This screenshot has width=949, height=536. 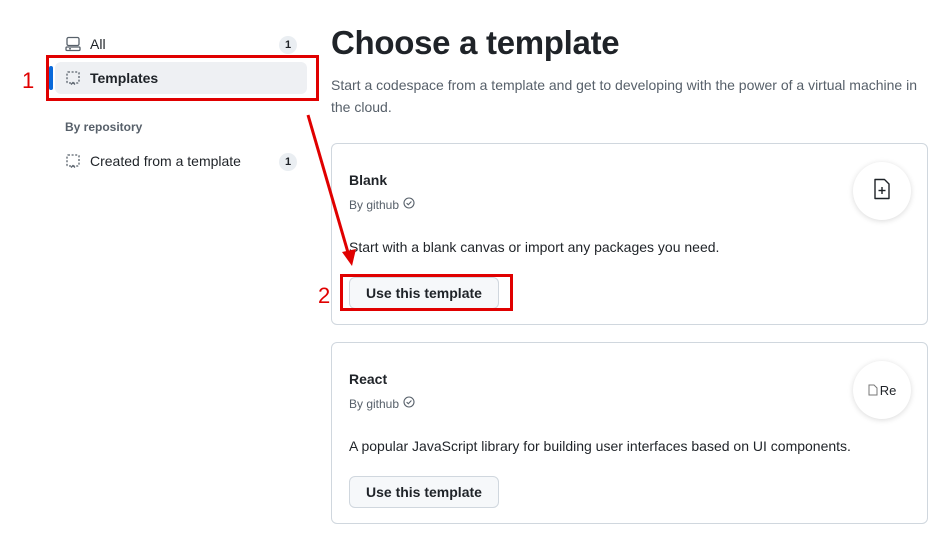 I want to click on annotation-arrow, so click(x=331, y=190).